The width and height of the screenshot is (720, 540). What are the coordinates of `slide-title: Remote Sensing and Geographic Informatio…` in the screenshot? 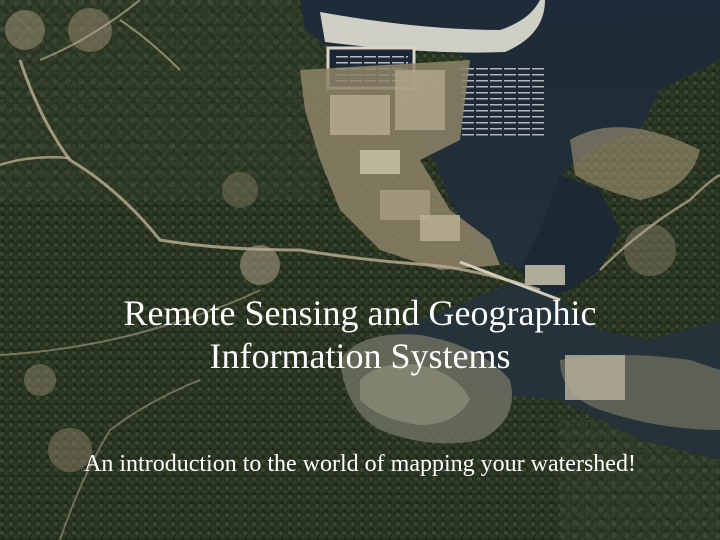 It's located at (360, 334).